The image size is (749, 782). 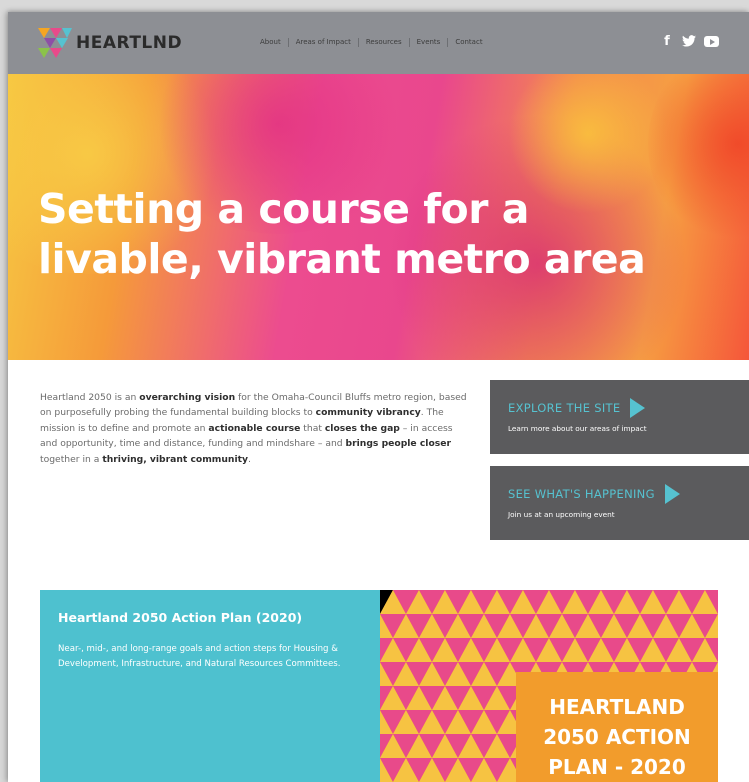 I want to click on logo-mark-icon, so click(x=55, y=43).